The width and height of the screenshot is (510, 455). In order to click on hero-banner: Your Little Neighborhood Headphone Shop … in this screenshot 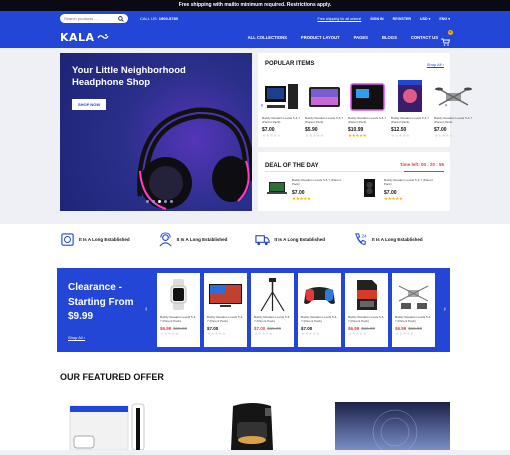, I will do `click(156, 132)`.